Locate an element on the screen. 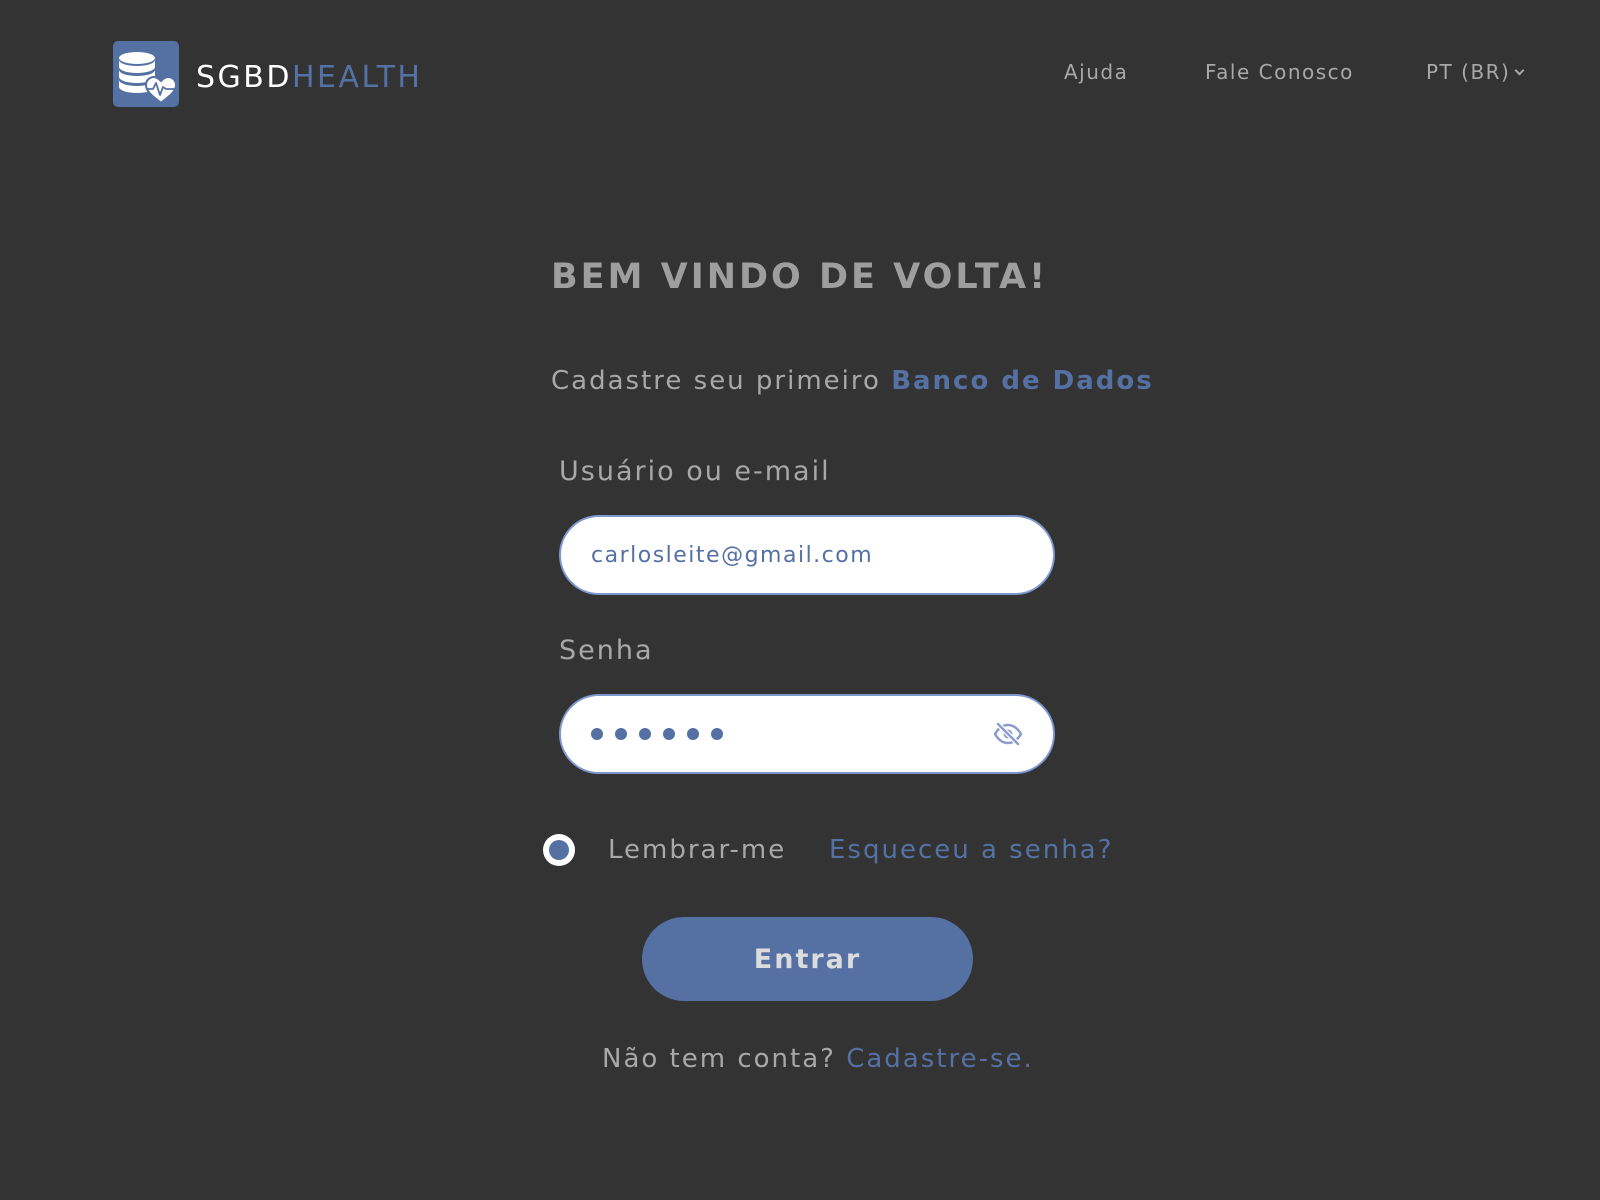 The height and width of the screenshot is (1200, 1600). nav-help-link: Ajuda is located at coordinates (1096, 72).